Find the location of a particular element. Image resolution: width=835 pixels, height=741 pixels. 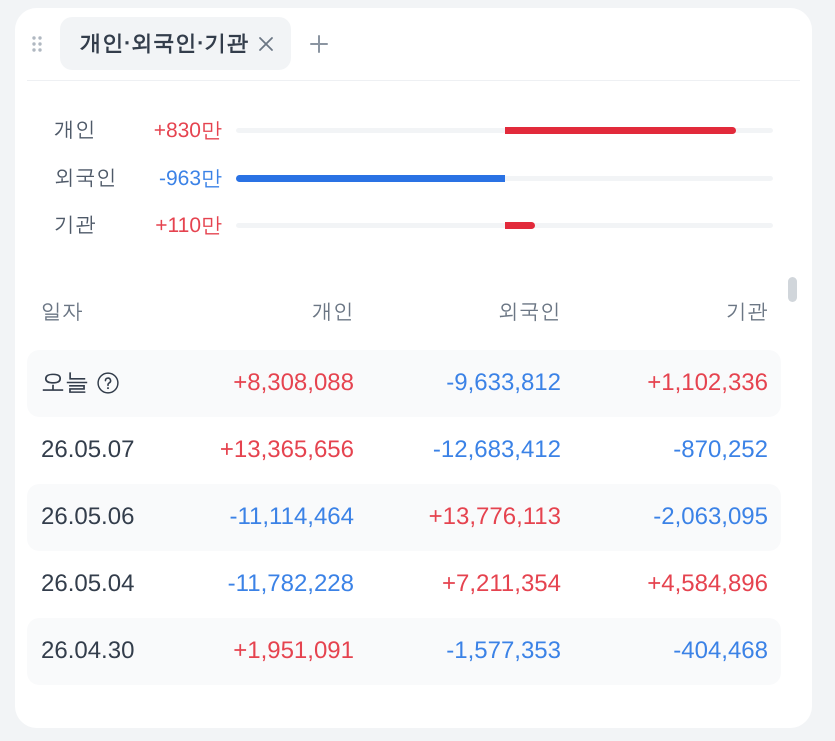

column-header: 외국인 is located at coordinates (529, 312).